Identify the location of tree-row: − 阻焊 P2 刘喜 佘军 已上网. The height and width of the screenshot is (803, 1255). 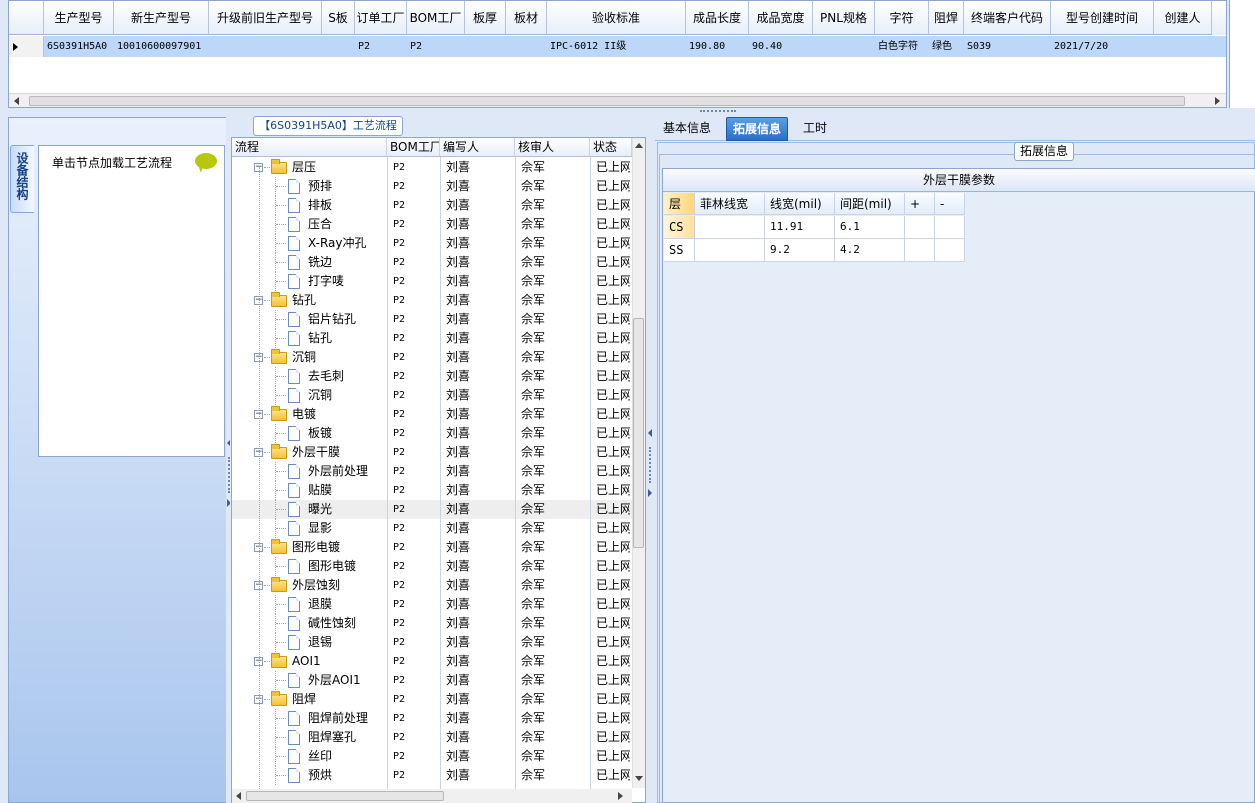
(432, 699).